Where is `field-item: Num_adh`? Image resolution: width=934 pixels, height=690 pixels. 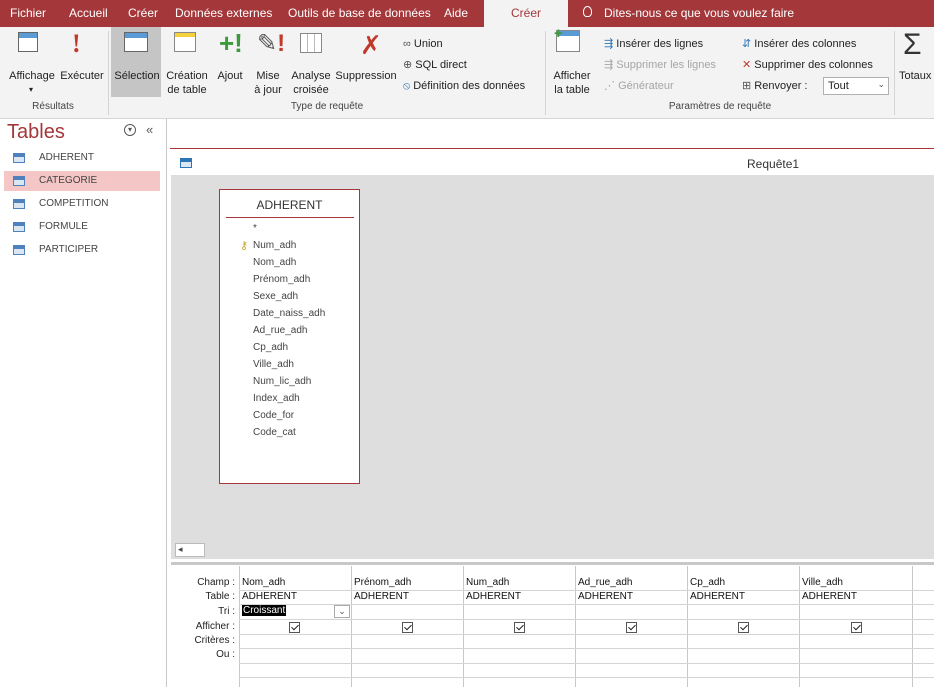 field-item: Num_adh is located at coordinates (274, 245).